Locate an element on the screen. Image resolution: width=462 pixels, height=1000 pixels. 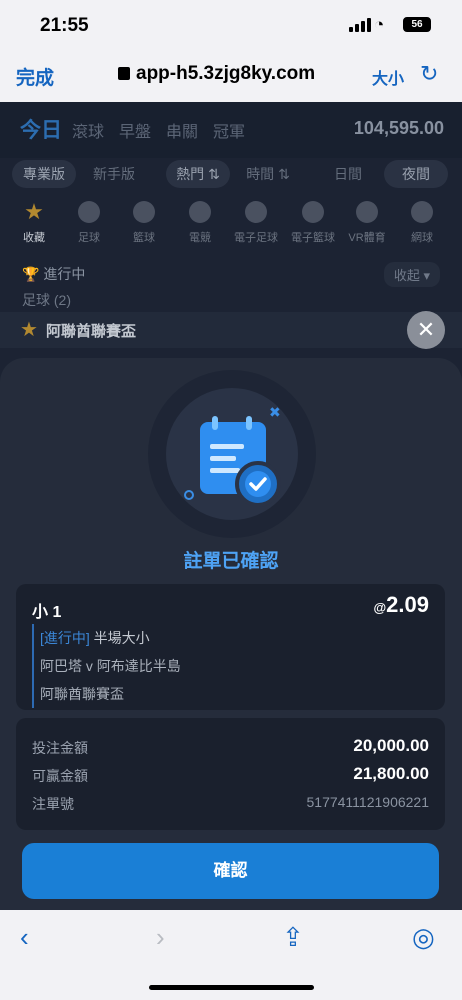
sport-label: 網球 is located at coordinates (422, 238).